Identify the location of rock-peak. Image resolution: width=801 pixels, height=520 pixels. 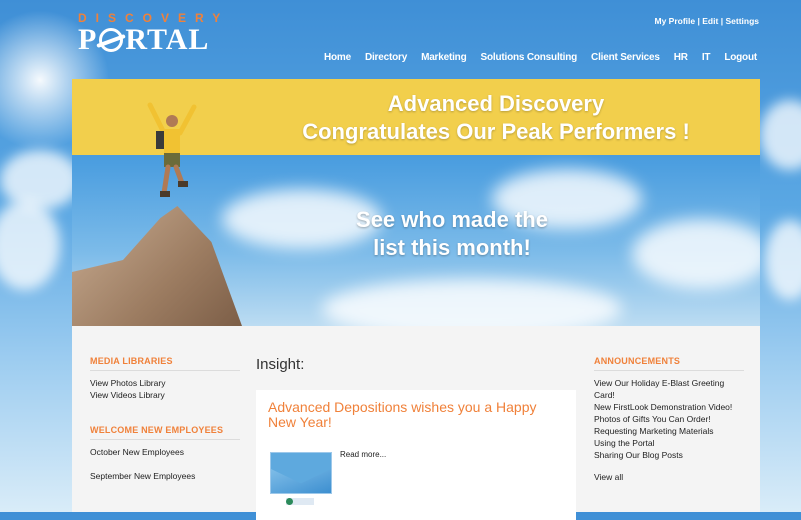
(157, 266).